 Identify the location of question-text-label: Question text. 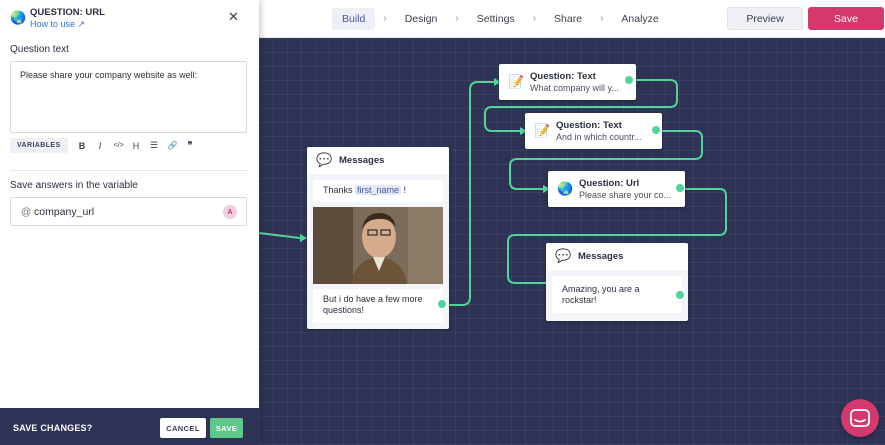
(39, 49).